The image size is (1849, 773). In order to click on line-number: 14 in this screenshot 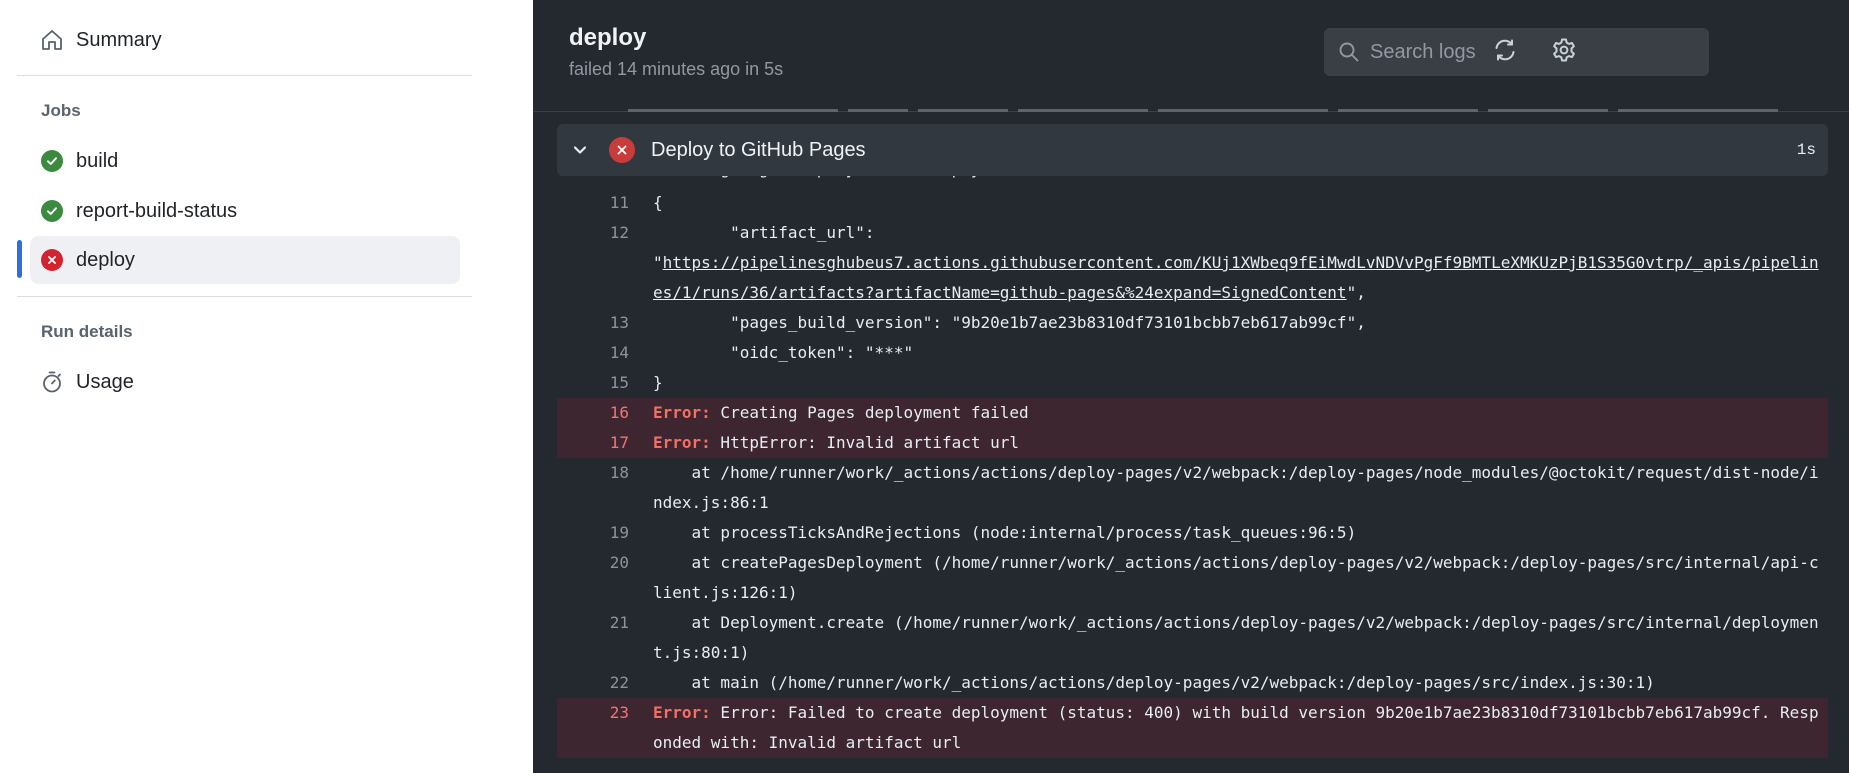, I will do `click(593, 353)`.